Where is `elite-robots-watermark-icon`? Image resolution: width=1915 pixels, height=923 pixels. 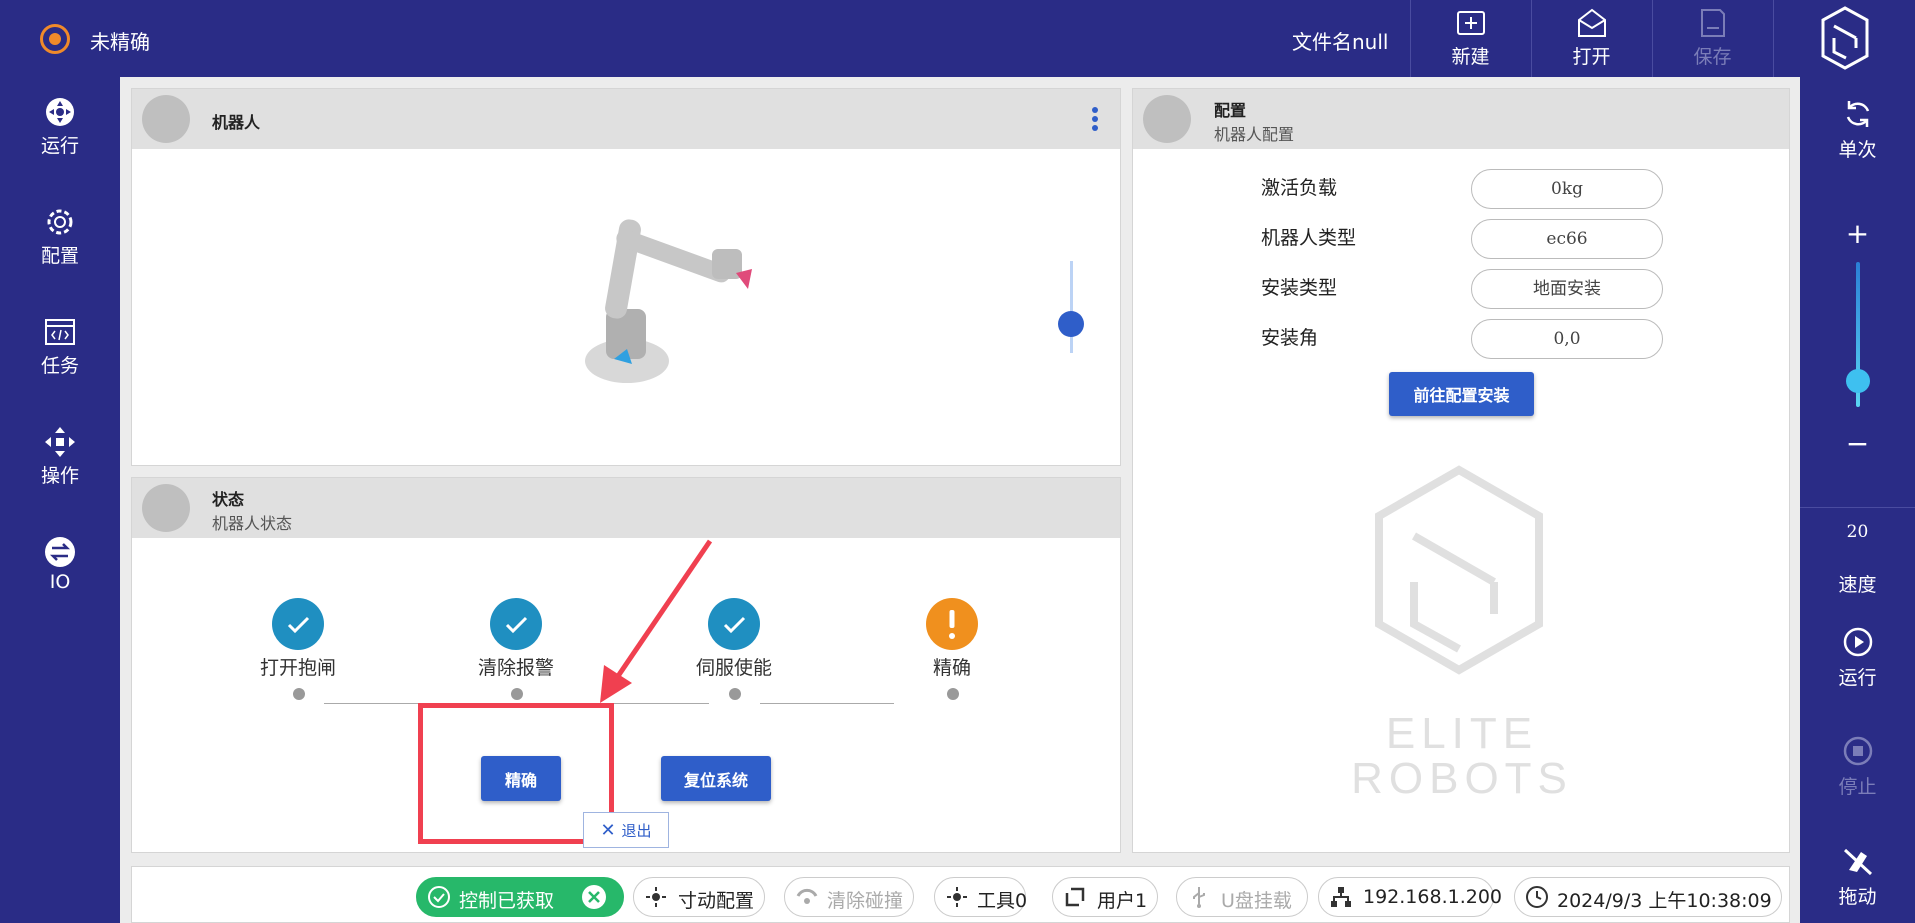
elite-robots-watermark-icon is located at coordinates (1459, 570).